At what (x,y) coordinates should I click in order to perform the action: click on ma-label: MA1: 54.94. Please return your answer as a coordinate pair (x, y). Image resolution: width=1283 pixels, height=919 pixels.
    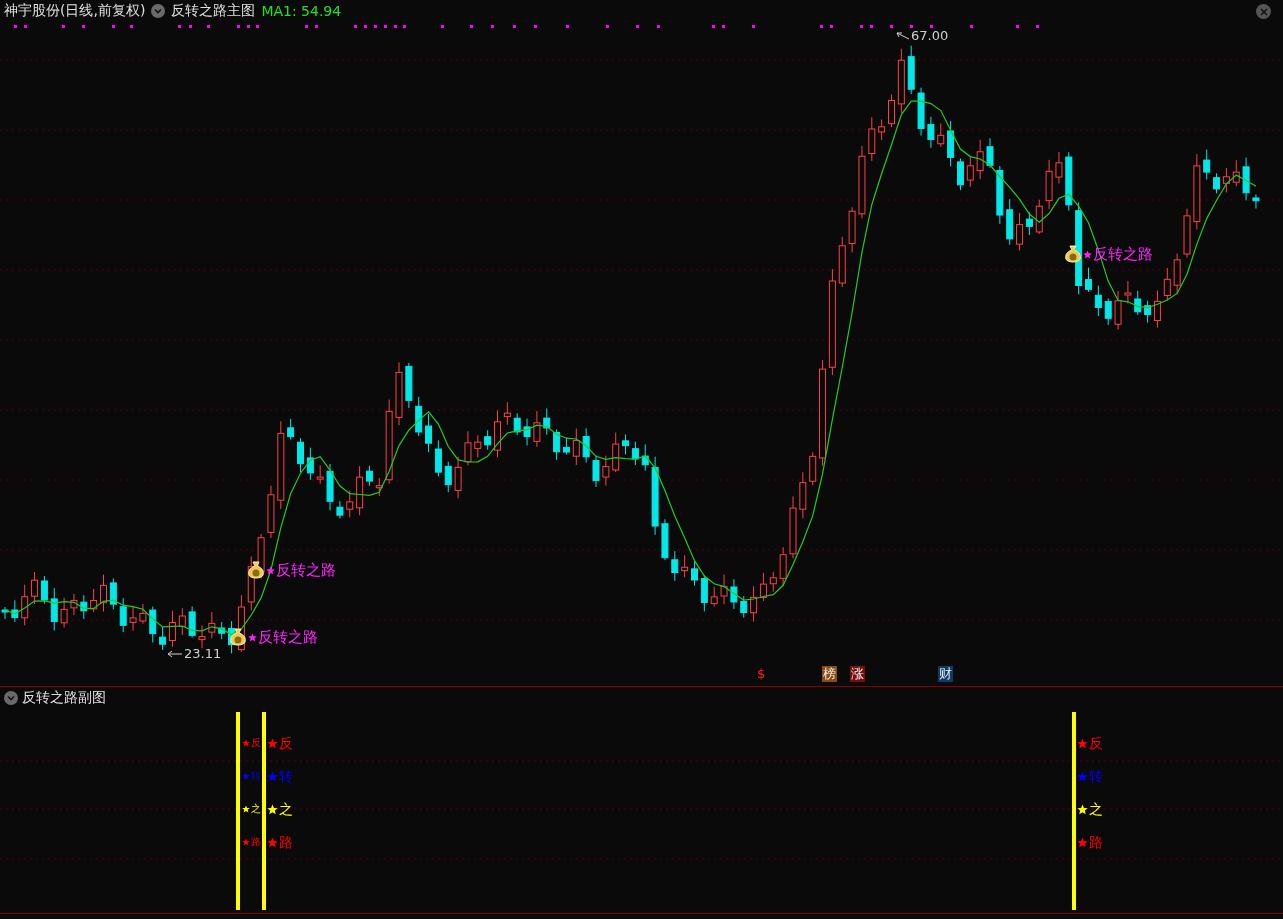
    Looking at the image, I should click on (301, 11).